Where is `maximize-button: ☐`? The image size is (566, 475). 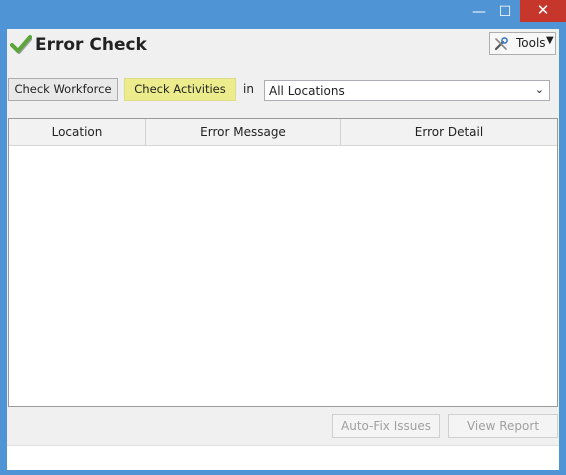 maximize-button: ☐ is located at coordinates (505, 13).